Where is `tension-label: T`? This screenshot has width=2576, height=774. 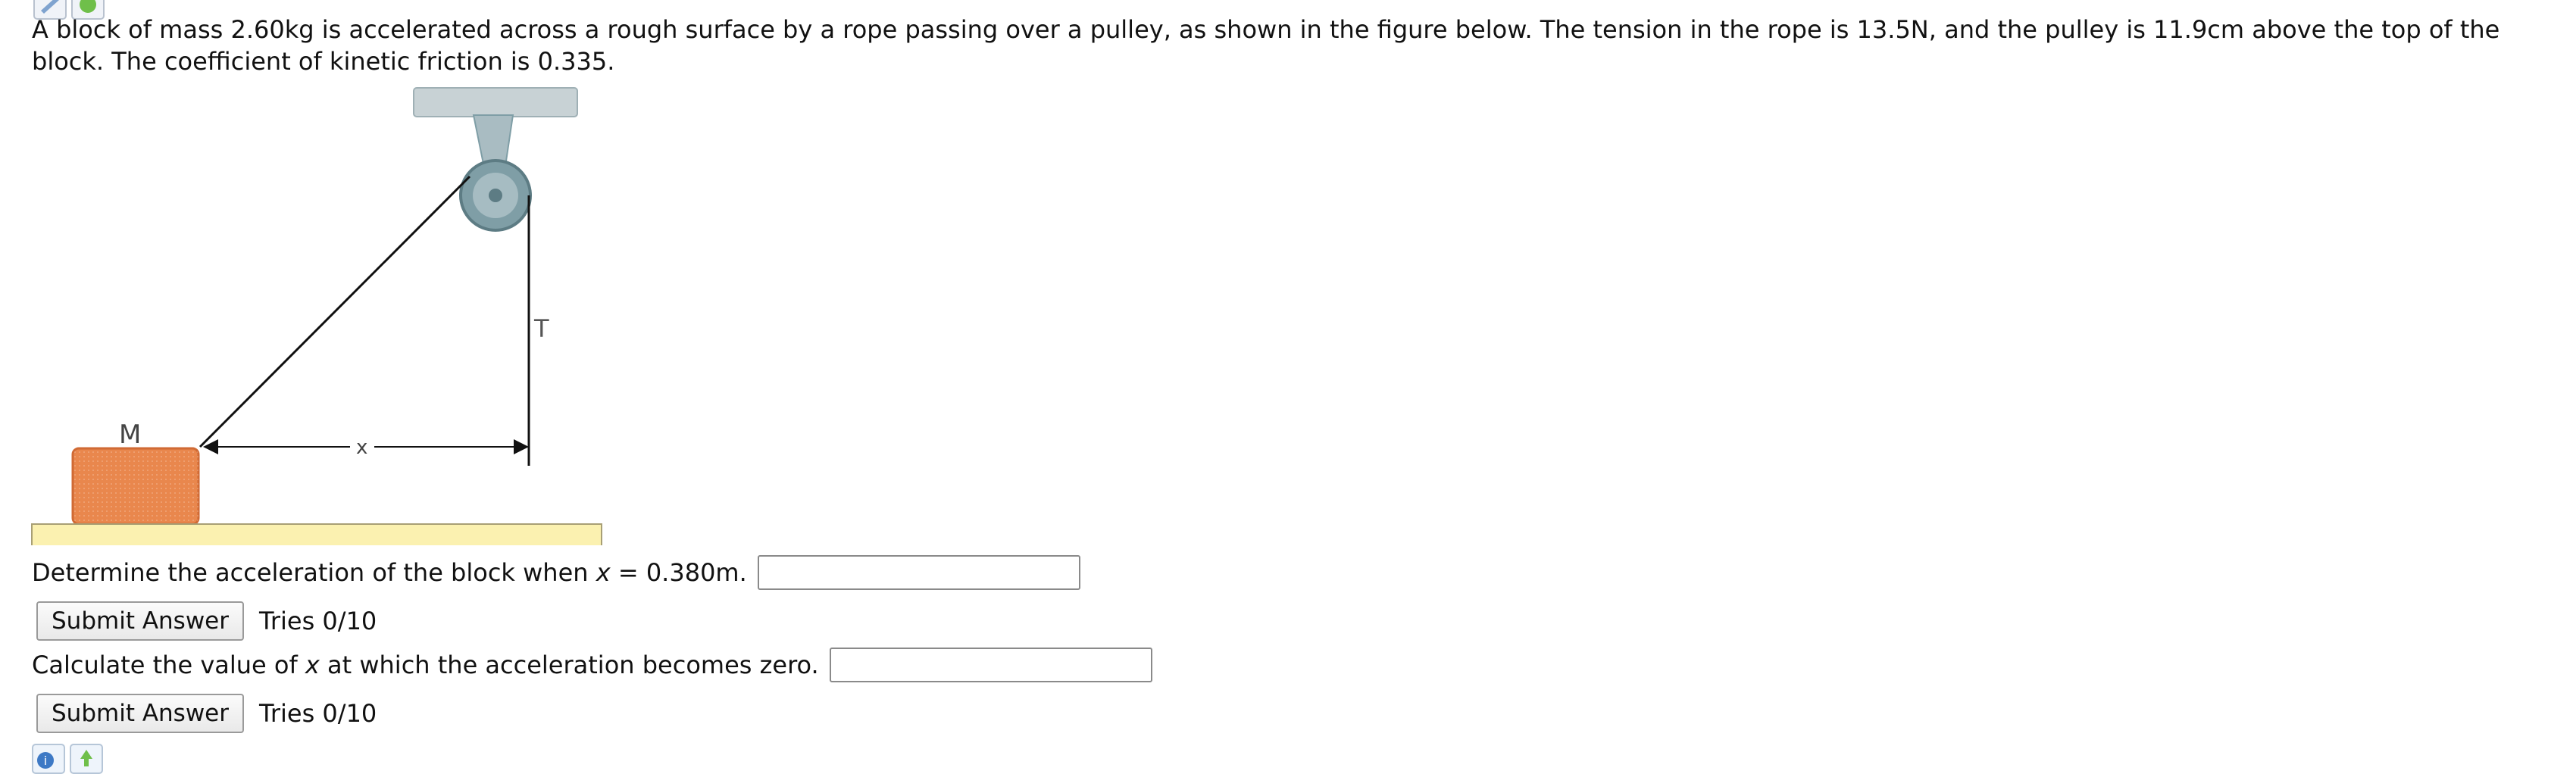 tension-label: T is located at coordinates (541, 328).